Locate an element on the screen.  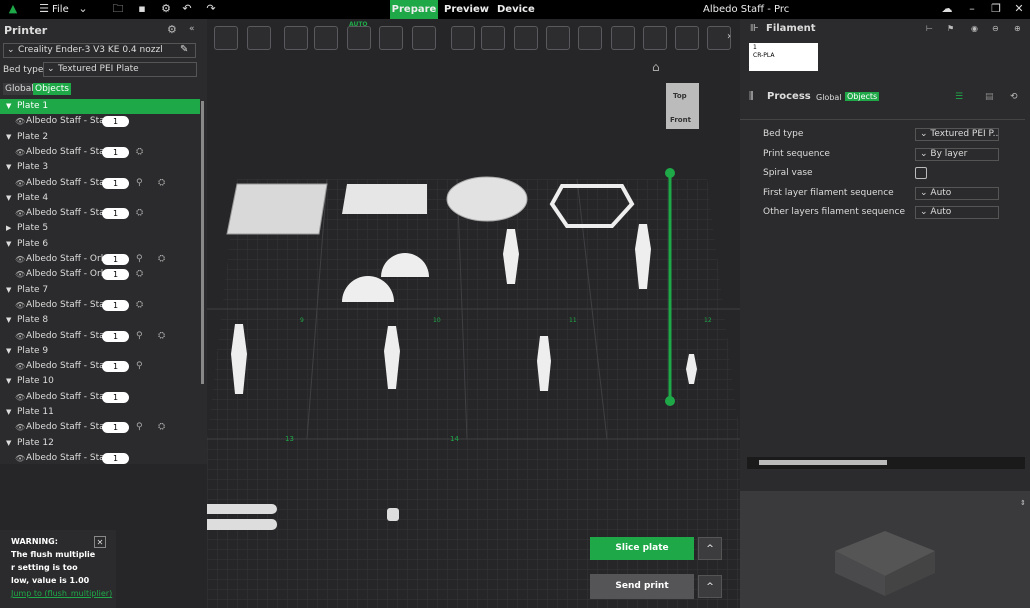
auto-orient-button: AUTO is located at coordinates (359, 35).